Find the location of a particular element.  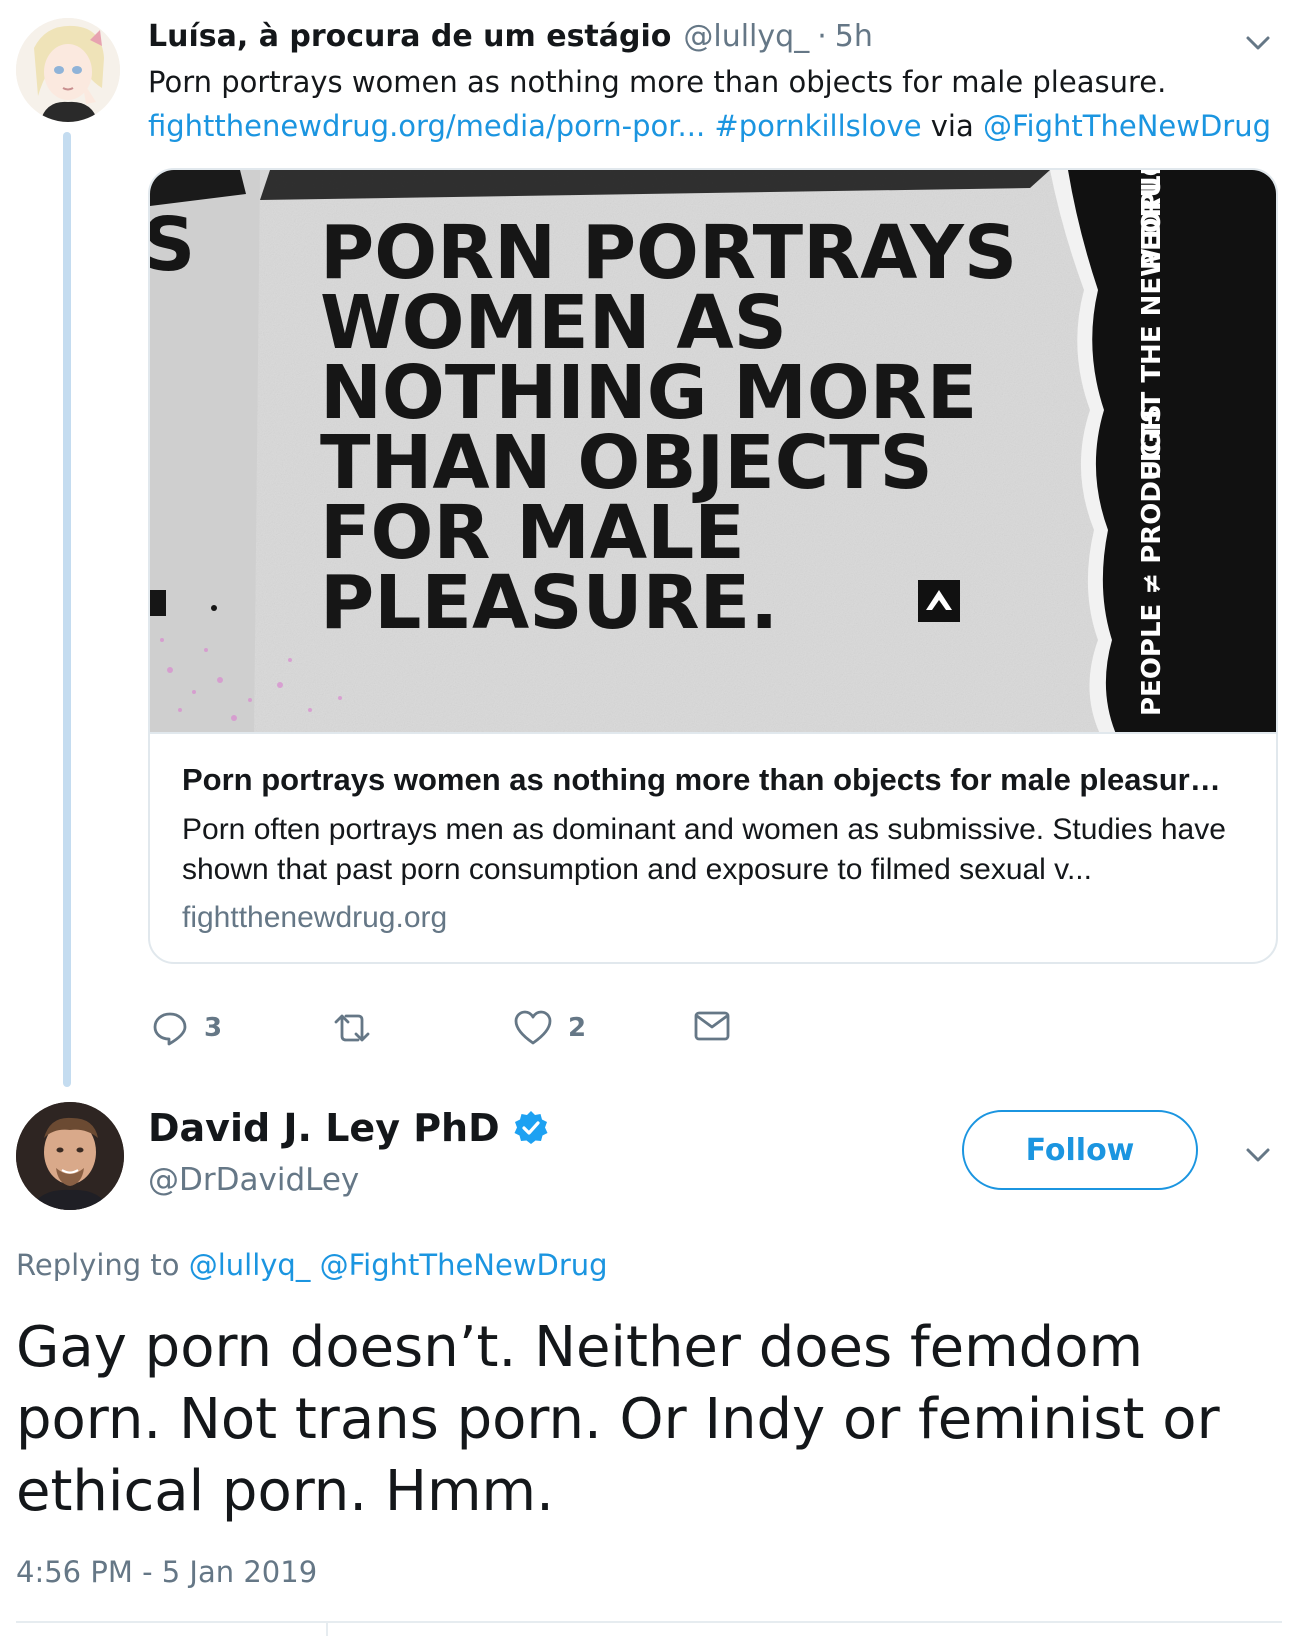

replying-to-line: Replying to @lullyq_ @FightTheNewDrug is located at coordinates (312, 1265).